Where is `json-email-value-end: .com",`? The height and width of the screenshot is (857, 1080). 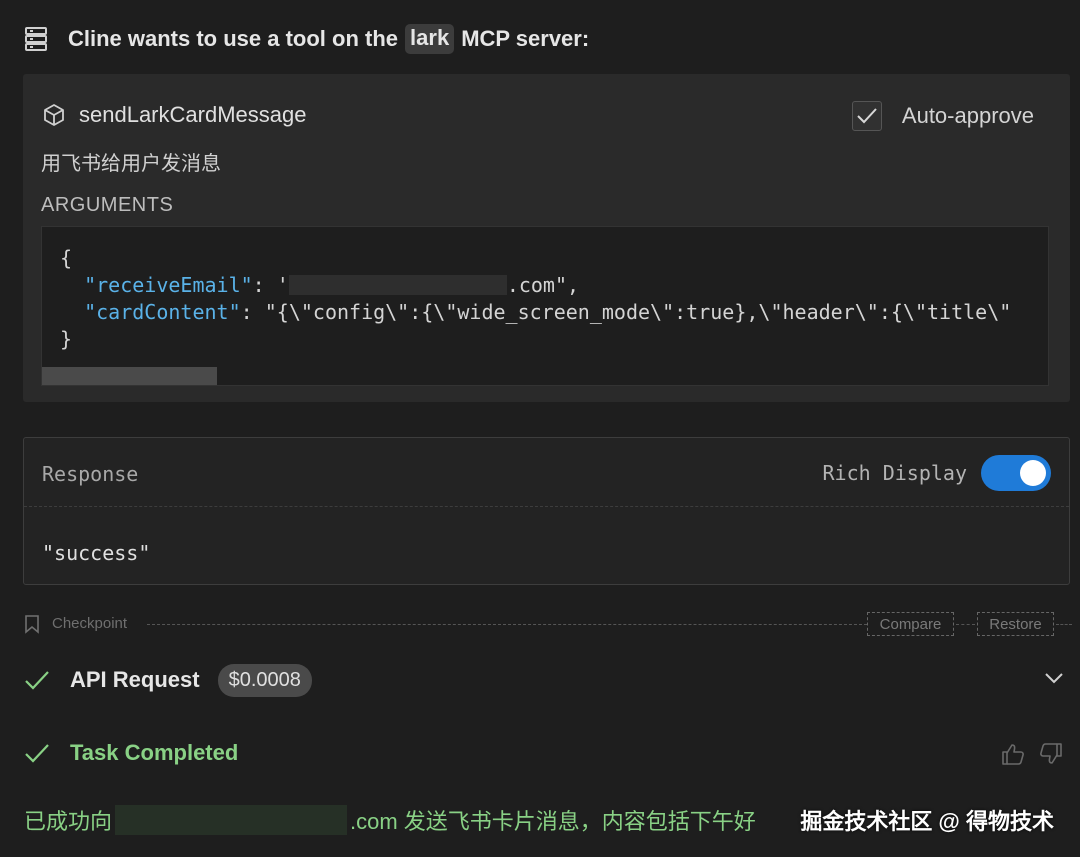 json-email-value-end: .com", is located at coordinates (543, 285).